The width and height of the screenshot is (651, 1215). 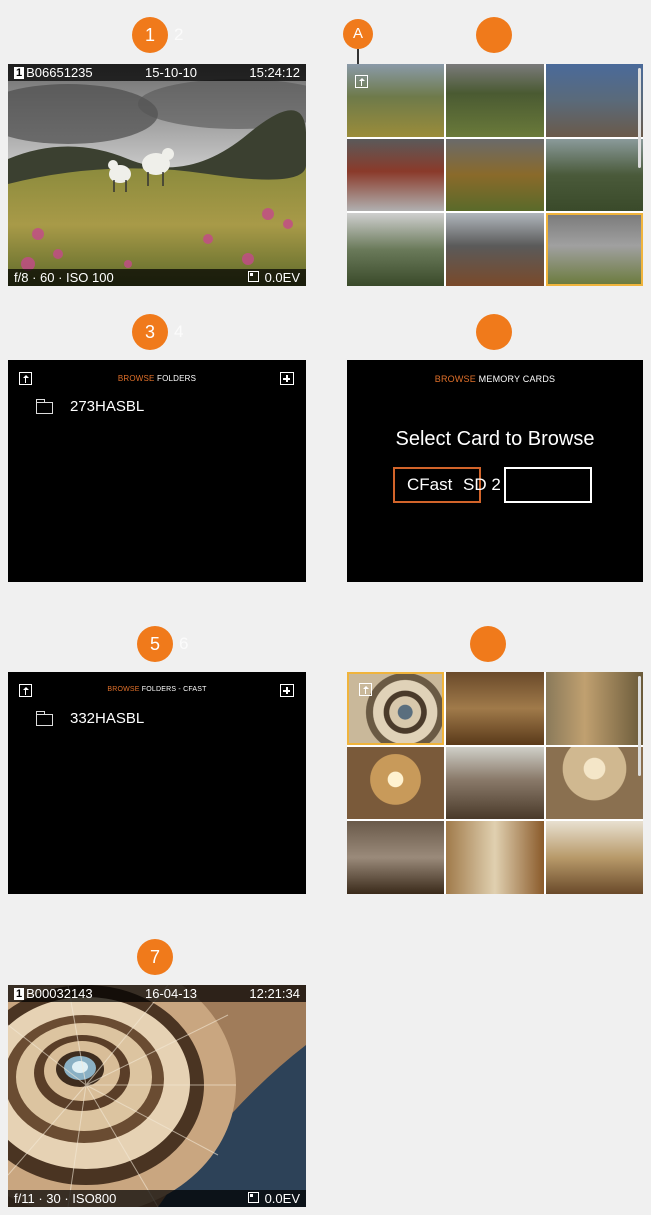 I want to click on step-5-badge: 5, so click(x=155, y=644).